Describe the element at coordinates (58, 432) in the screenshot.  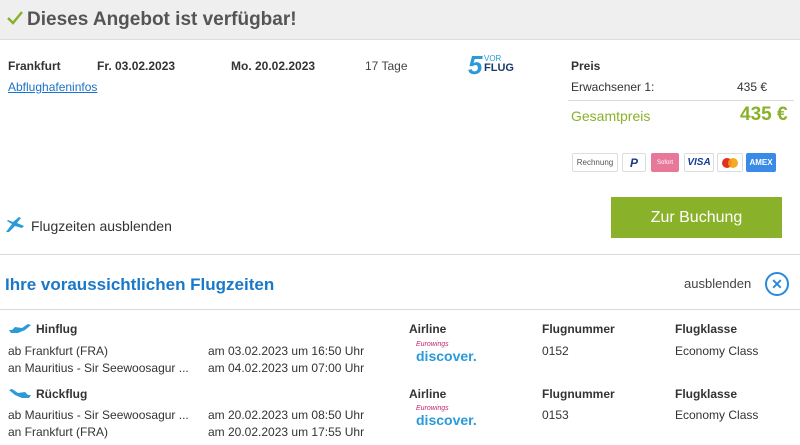
I see `return-to: an Frankfurt (FRA)` at that location.